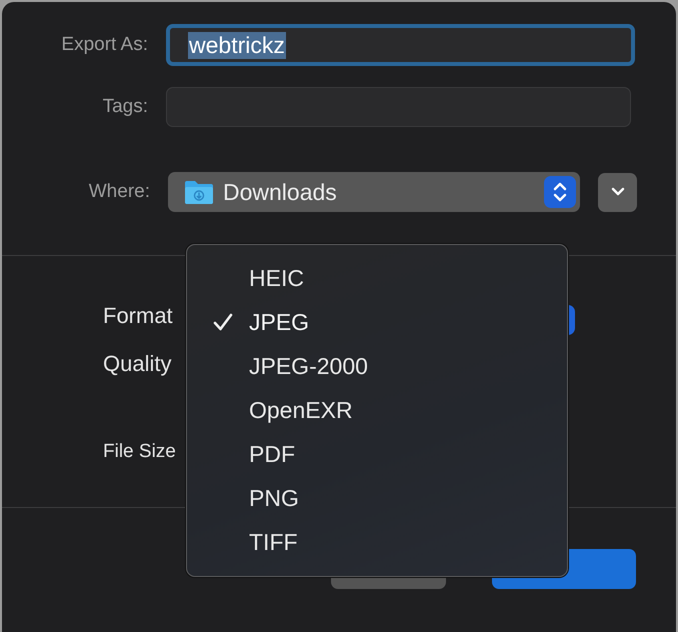 This screenshot has width=678, height=632. What do you see at coordinates (280, 192) in the screenshot?
I see `location-value: Downloads` at bounding box center [280, 192].